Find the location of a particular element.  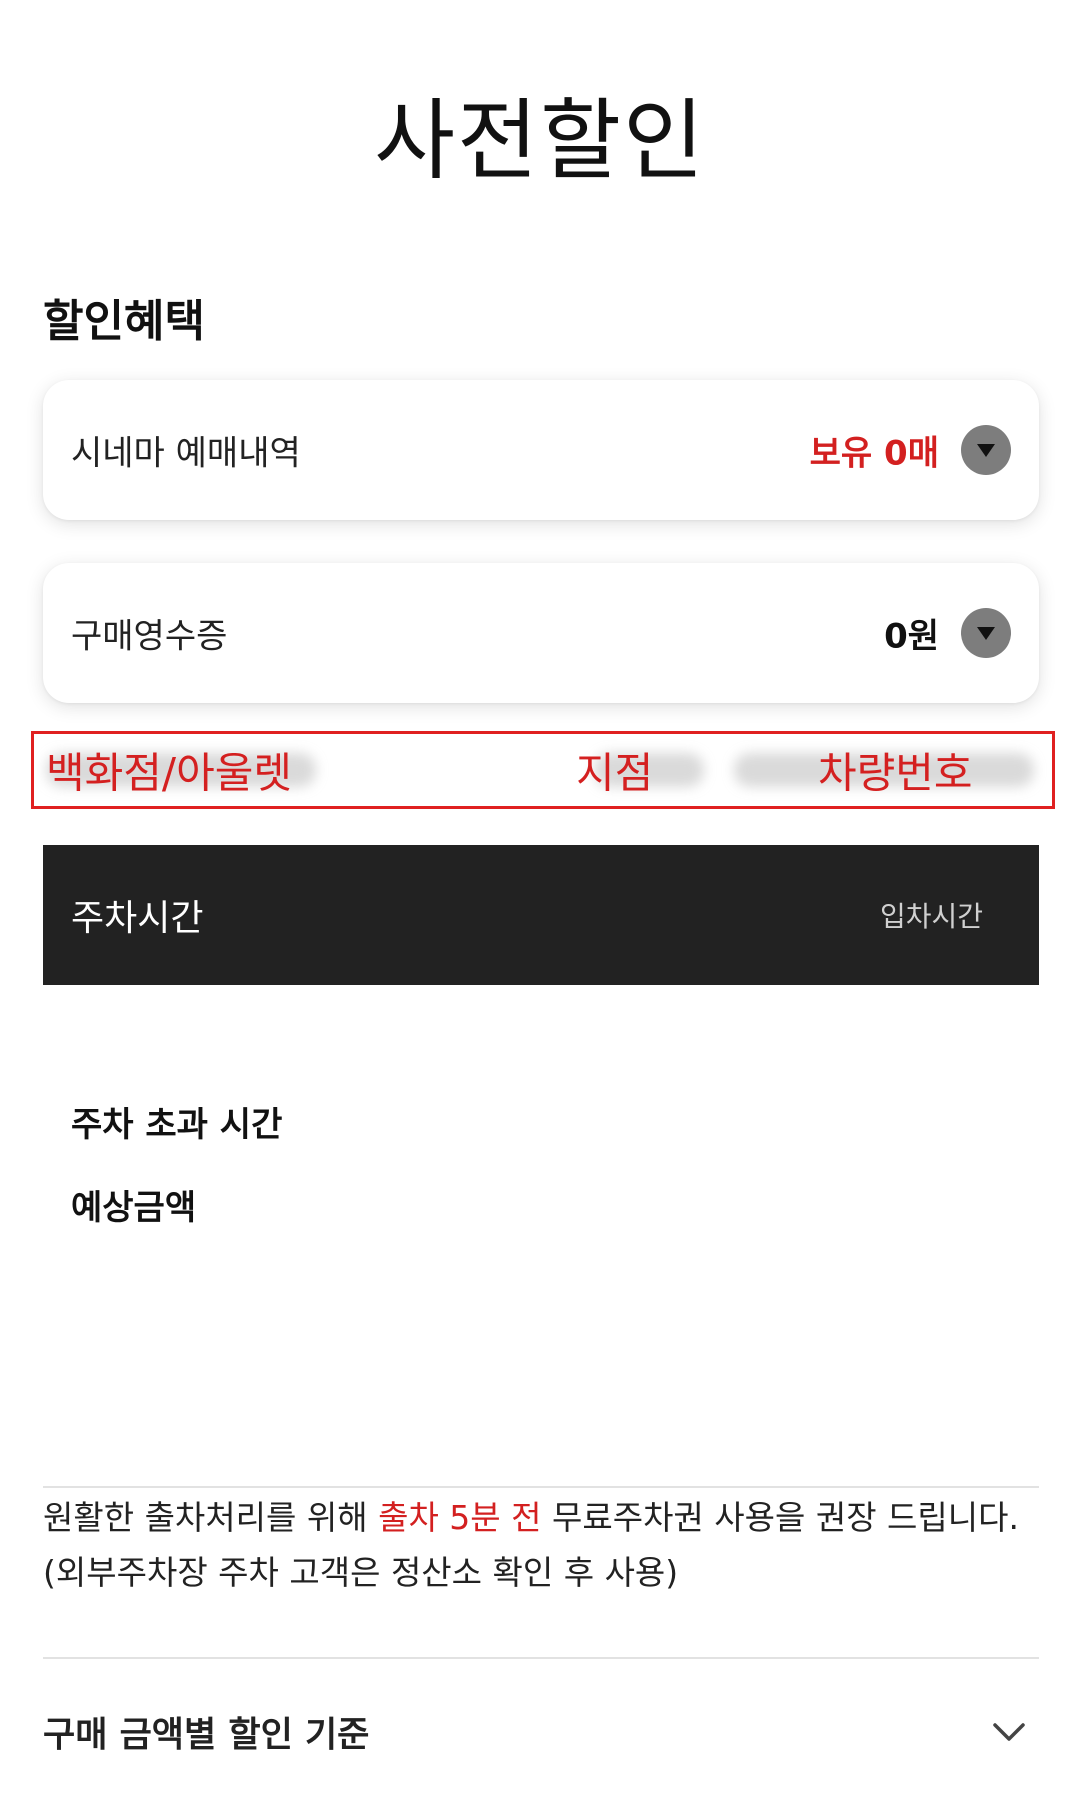

cinema-booking-label: 시네마 예매내역 is located at coordinates (186, 453).